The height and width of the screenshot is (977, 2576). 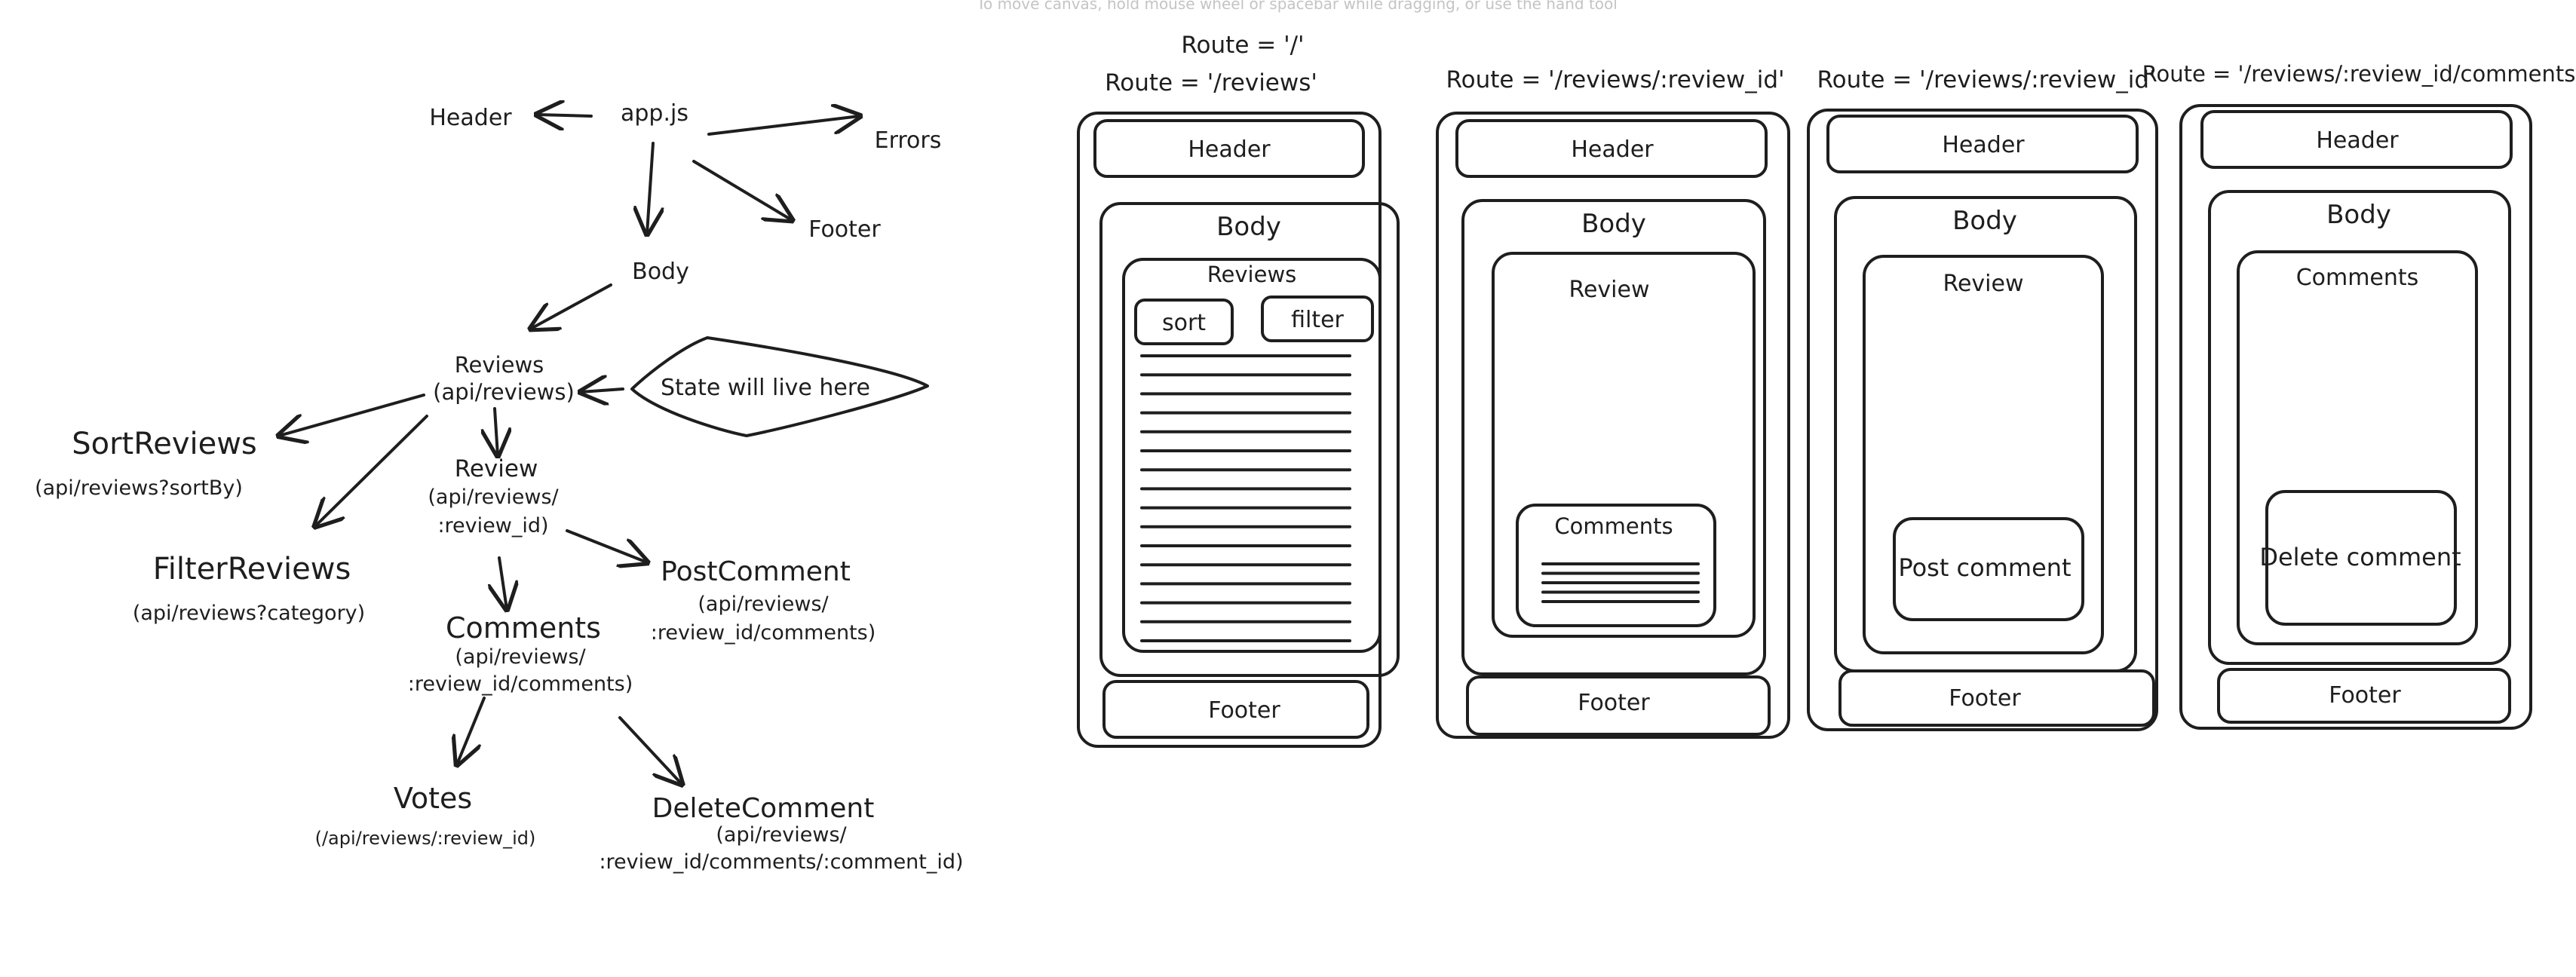 What do you see at coordinates (1613, 425) in the screenshot?
I see `wireframe-review: Header Body Review Comments Footer` at bounding box center [1613, 425].